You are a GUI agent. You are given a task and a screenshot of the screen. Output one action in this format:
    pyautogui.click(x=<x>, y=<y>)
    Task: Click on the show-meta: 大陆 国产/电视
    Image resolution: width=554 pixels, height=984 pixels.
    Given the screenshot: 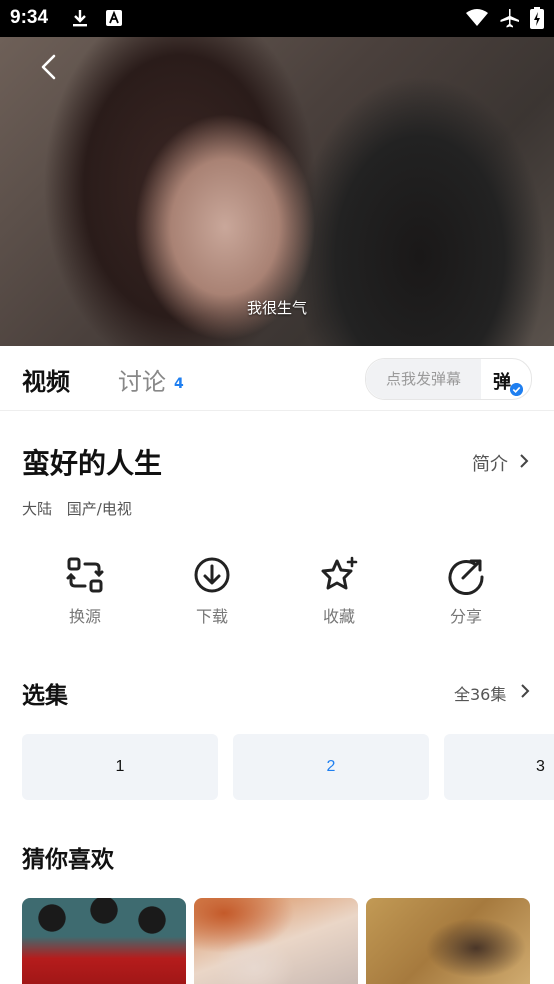 What is the action you would take?
    pyautogui.click(x=82, y=508)
    